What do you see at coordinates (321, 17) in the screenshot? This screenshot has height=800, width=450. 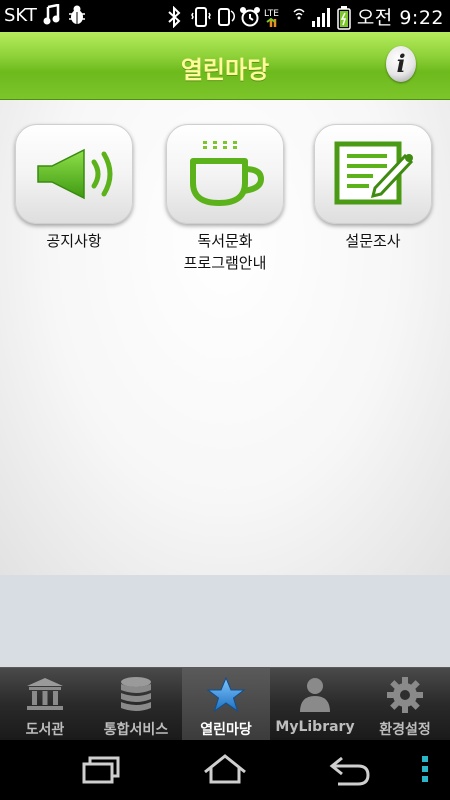 I see `signal-icon` at bounding box center [321, 17].